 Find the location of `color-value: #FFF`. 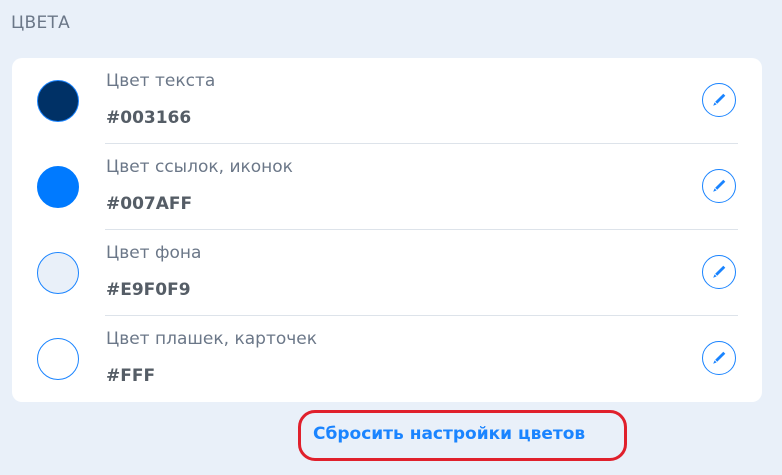

color-value: #FFF is located at coordinates (131, 376).